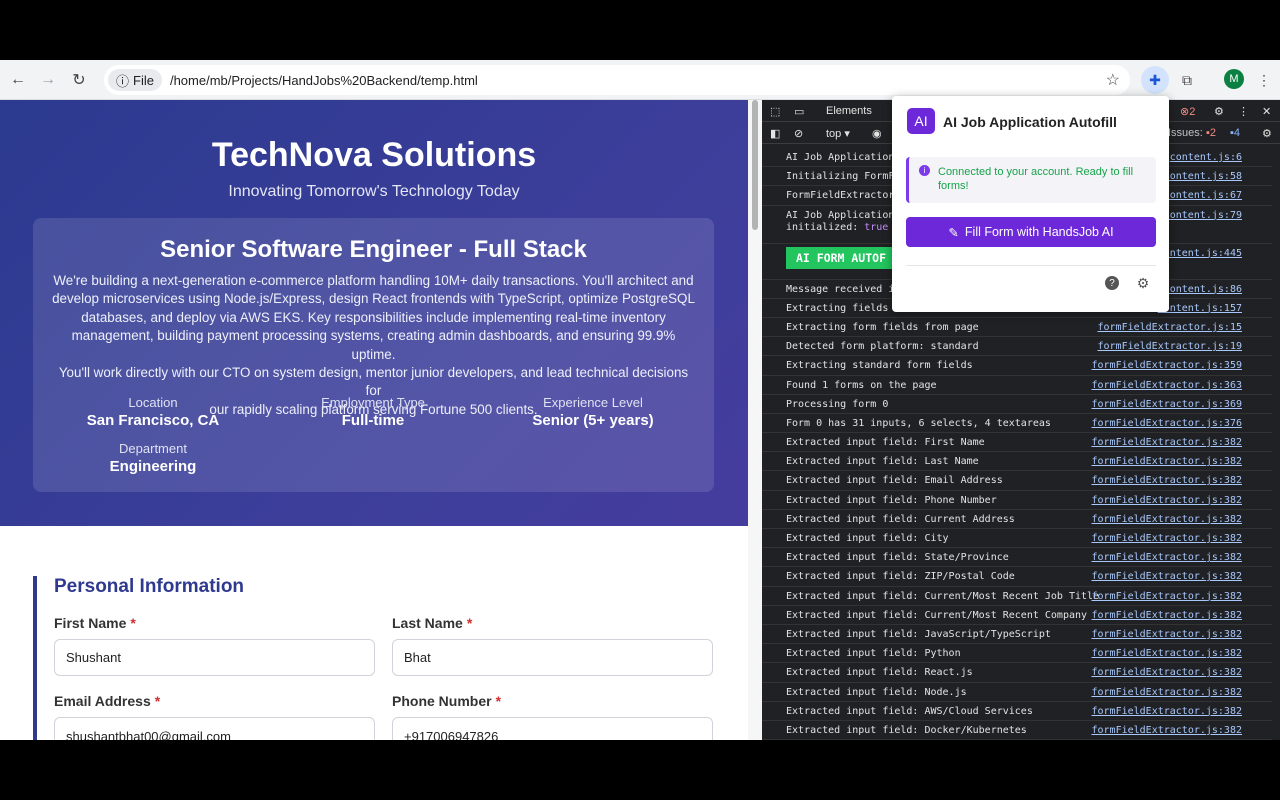 This screenshot has height=800, width=1280. Describe the element at coordinates (1155, 80) in the screenshot. I see `extension-puzzle-icon: ✚` at that location.